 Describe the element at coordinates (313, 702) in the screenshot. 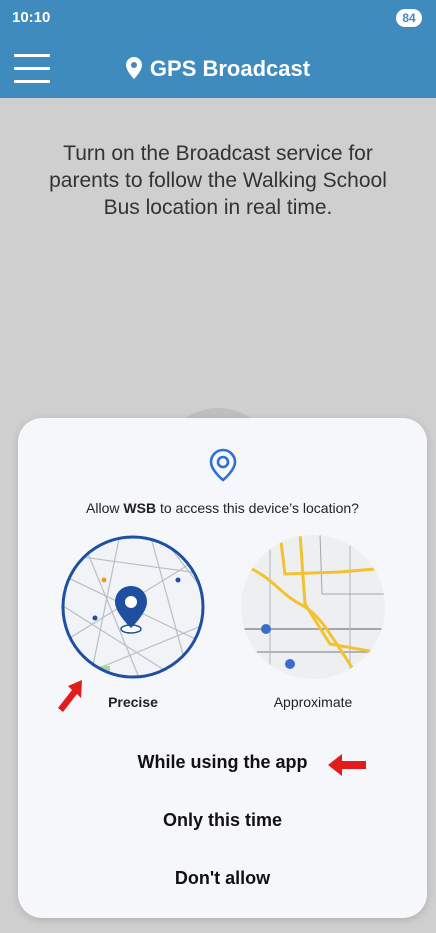

I see `approximate-label: Approximate` at that location.